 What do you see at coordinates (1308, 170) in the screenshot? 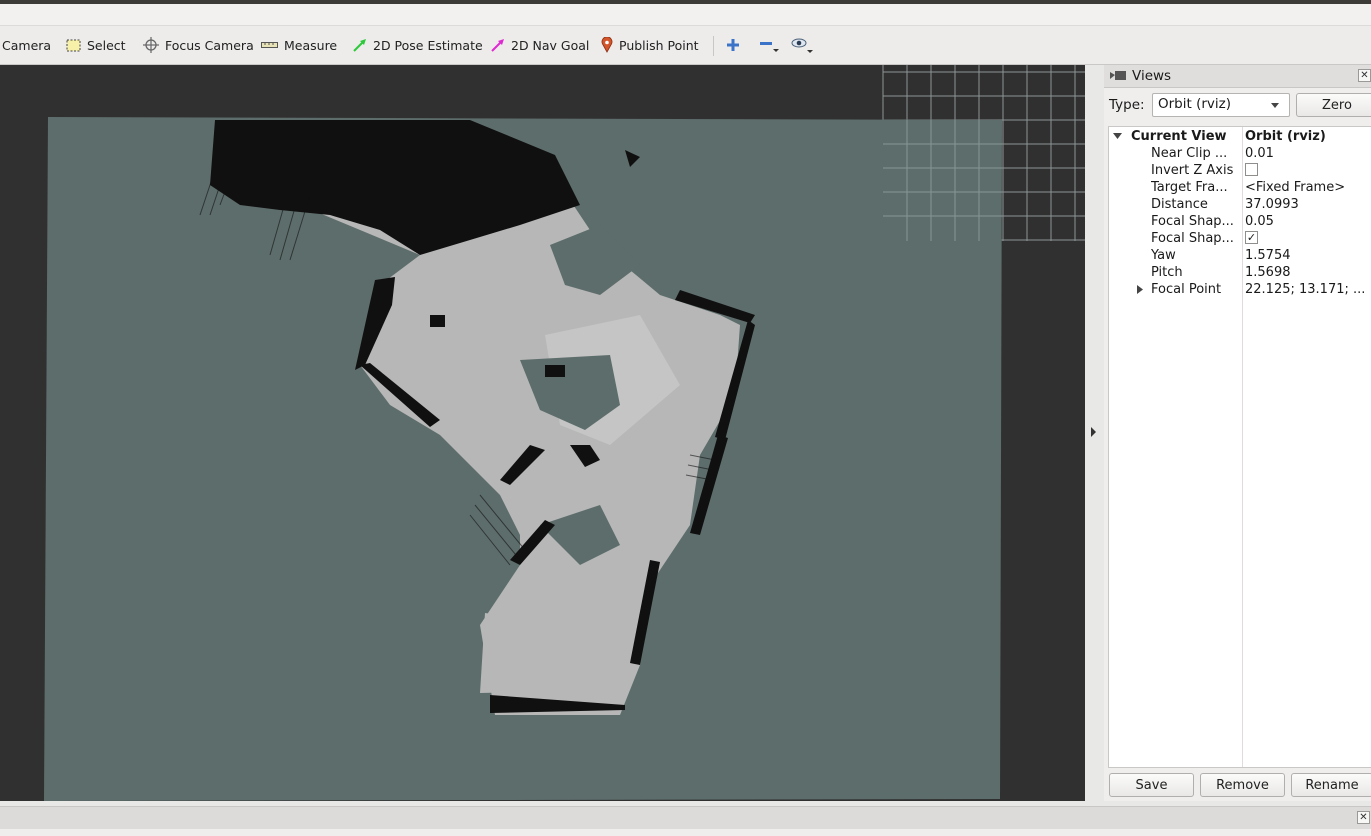
I see `property-value-cell` at bounding box center [1308, 170].